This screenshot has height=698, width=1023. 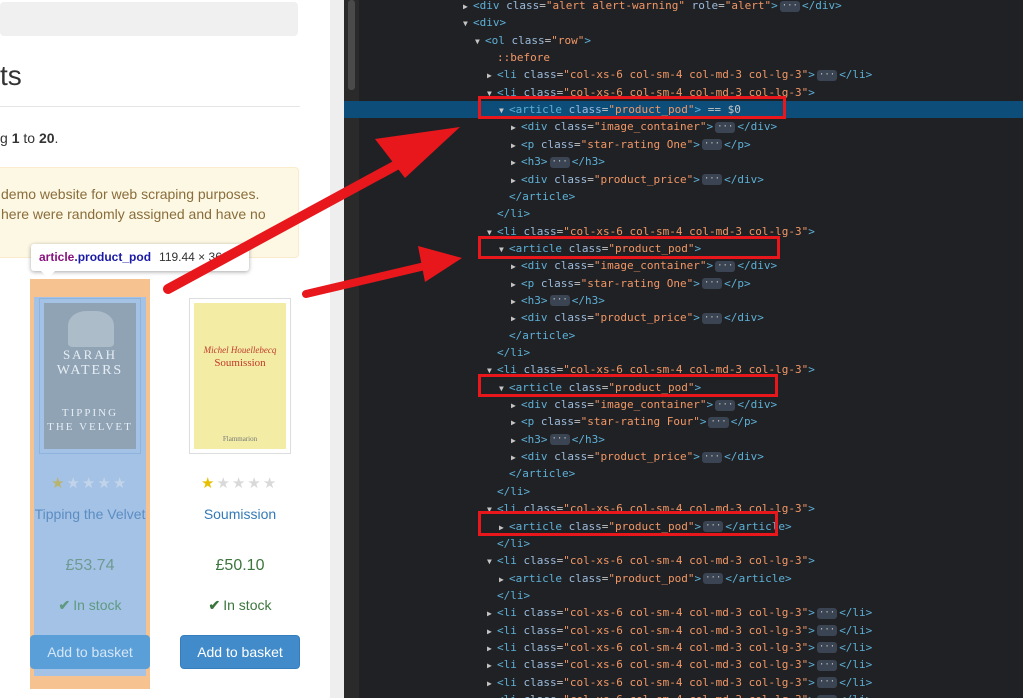 I want to click on product-title-link: Tipping the Velvet, so click(x=90, y=514).